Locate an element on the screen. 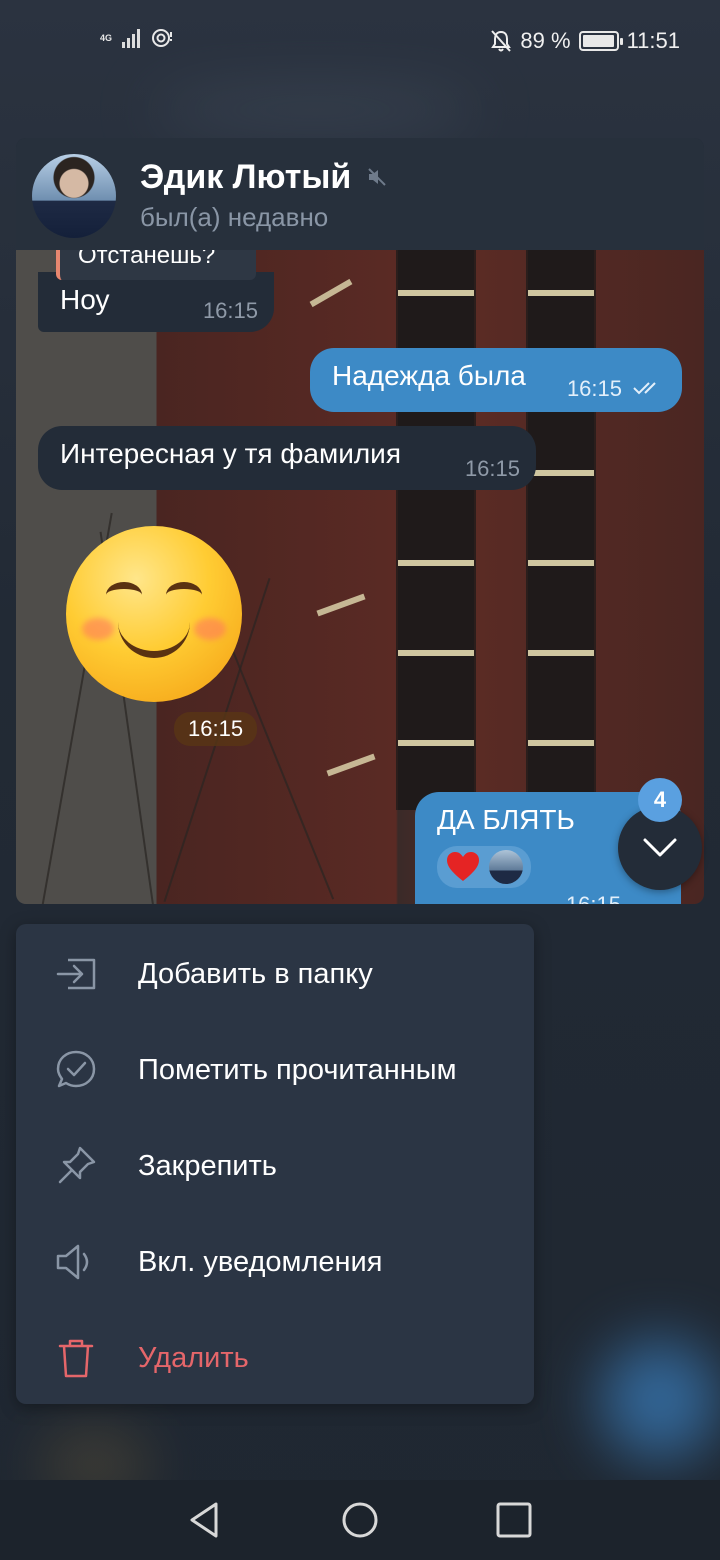 The width and height of the screenshot is (720, 1560). reaction-chip is located at coordinates (484, 867).